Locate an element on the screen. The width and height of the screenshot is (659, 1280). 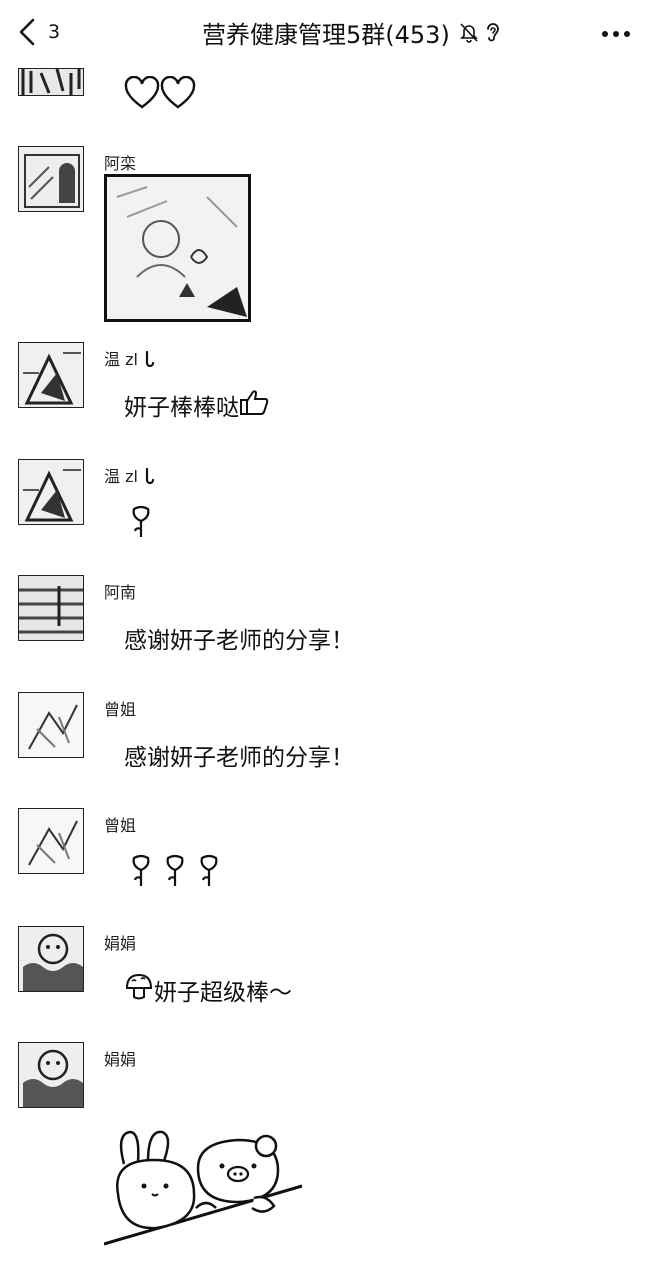
unread-count: 3 is located at coordinates (54, 32).